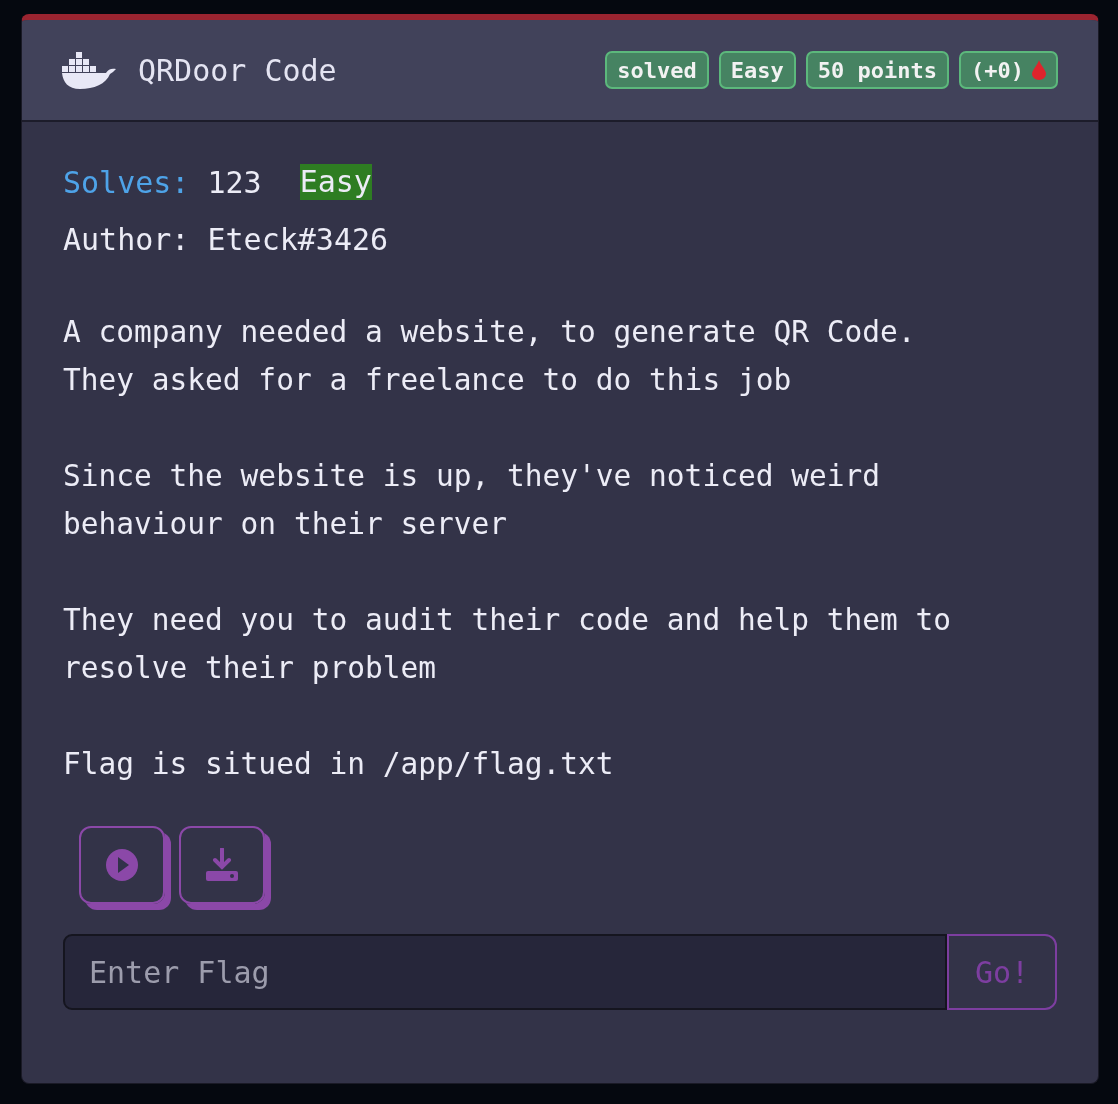 This screenshot has width=1118, height=1104. What do you see at coordinates (335, 182) in the screenshot?
I see `difficulty-tag: Easy` at bounding box center [335, 182].